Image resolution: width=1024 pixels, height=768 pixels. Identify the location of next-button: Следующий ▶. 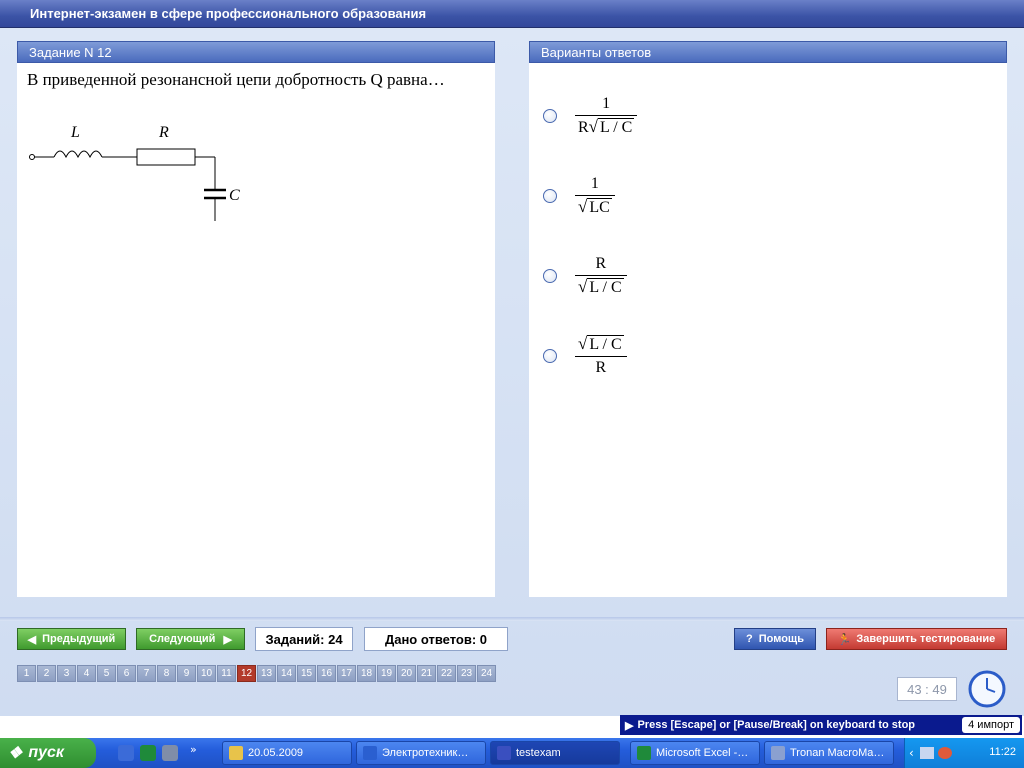
(190, 639).